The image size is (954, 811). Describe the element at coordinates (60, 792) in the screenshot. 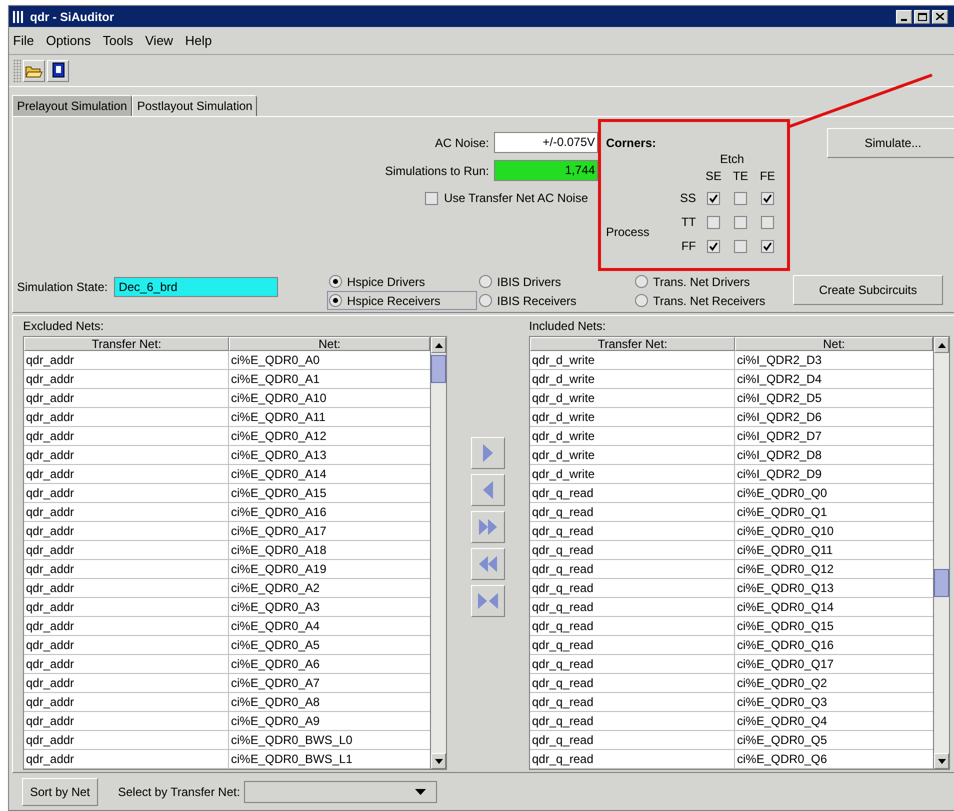

I see `sort-button: Sort by Net` at that location.